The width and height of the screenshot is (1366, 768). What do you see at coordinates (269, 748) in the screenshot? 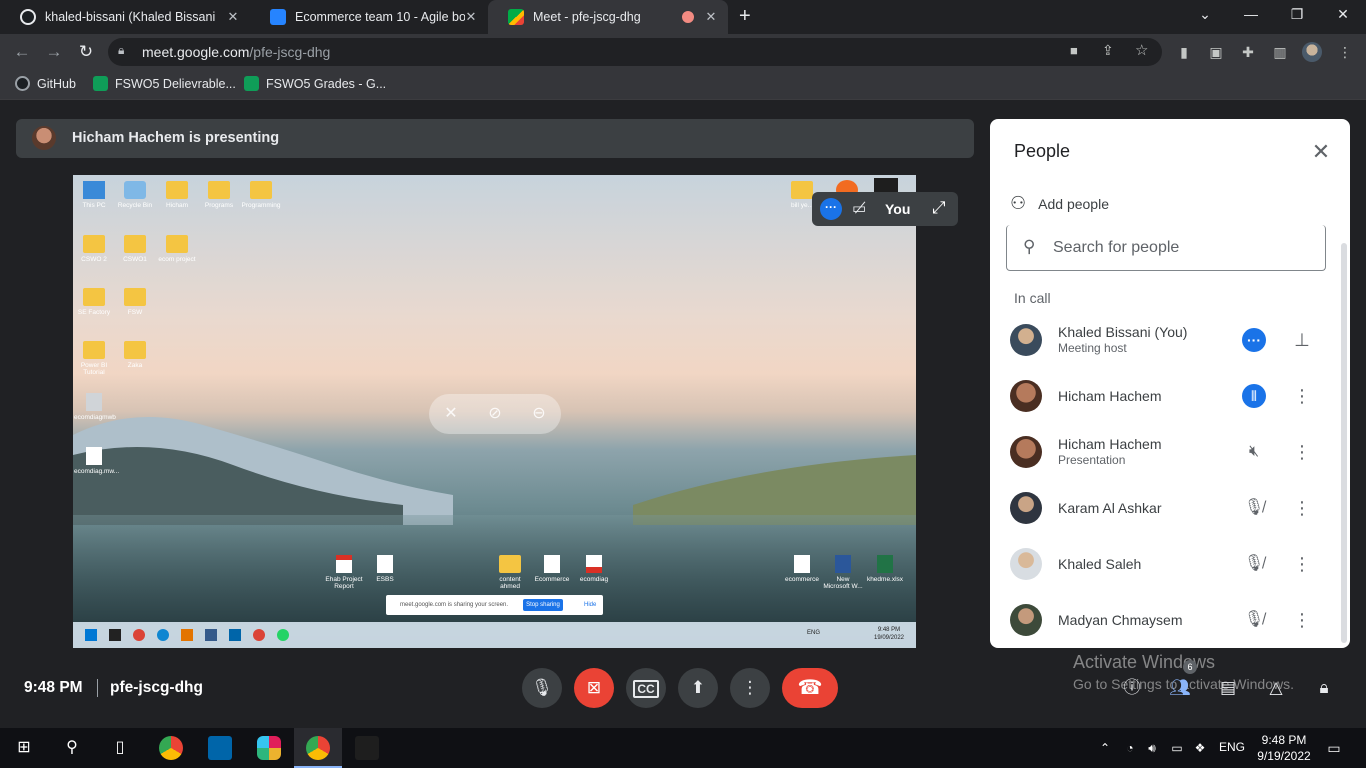
I see `slack-icon` at bounding box center [269, 748].